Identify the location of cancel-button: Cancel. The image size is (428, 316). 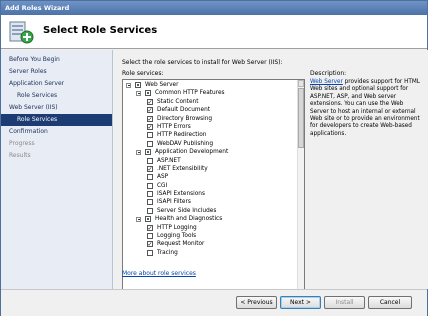
(390, 302).